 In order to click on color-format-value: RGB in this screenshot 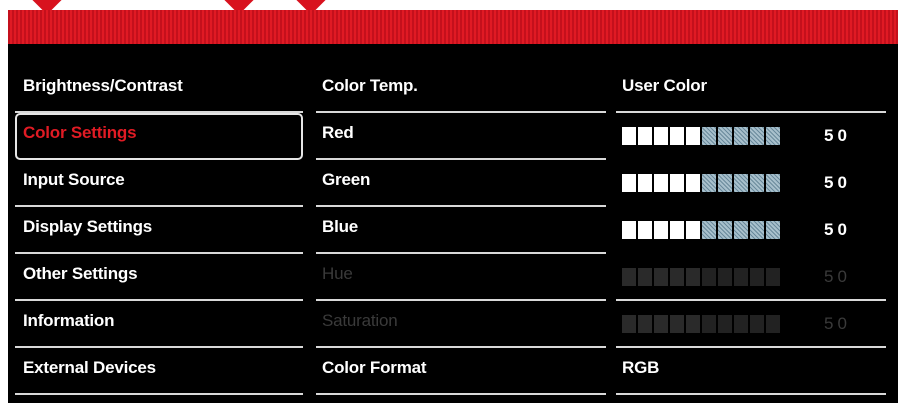, I will do `click(641, 367)`.